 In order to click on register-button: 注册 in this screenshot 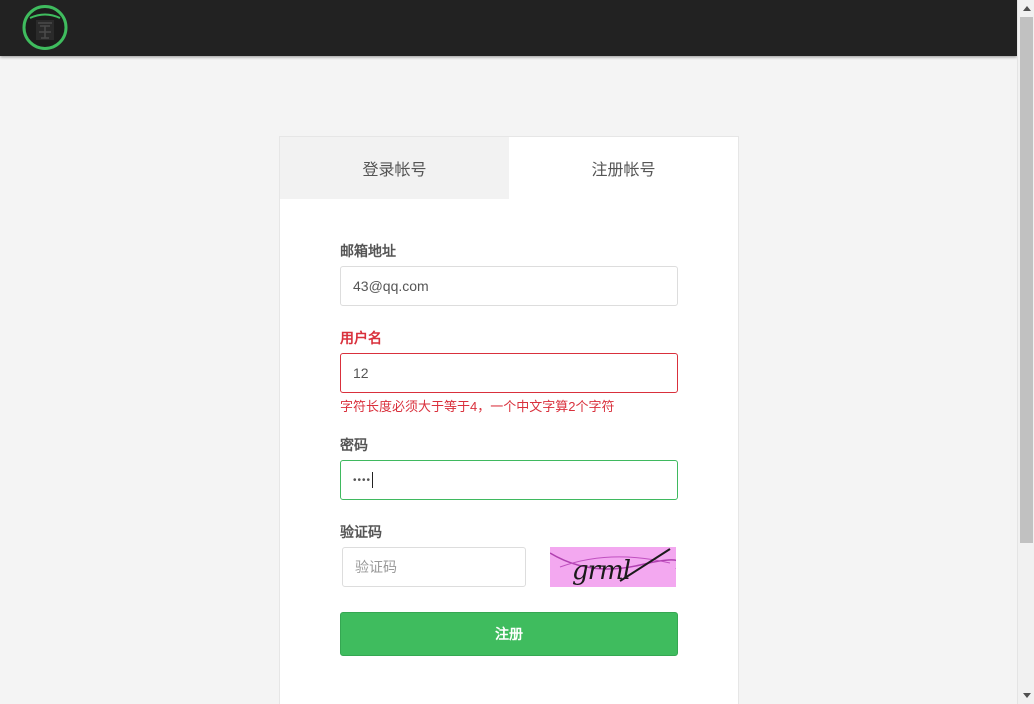, I will do `click(509, 634)`.